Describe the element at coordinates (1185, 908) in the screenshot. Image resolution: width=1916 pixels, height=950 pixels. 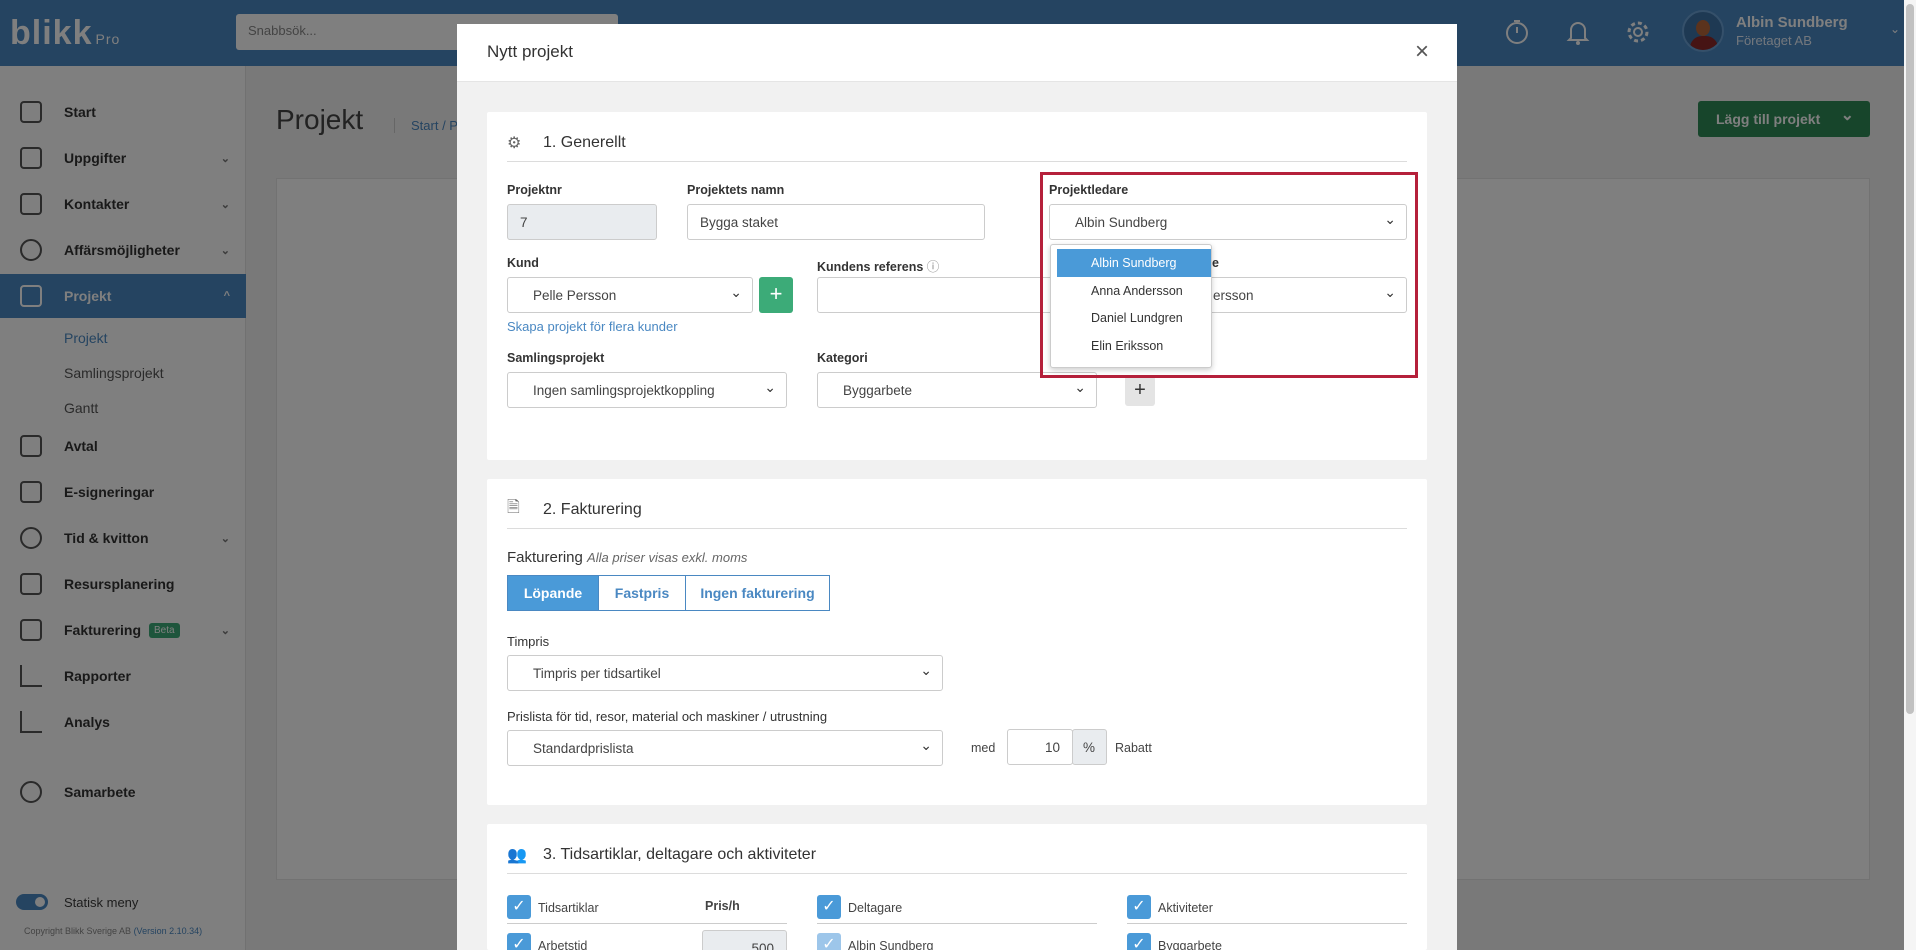
I see `aktiviteter-label: Aktiviteter` at that location.